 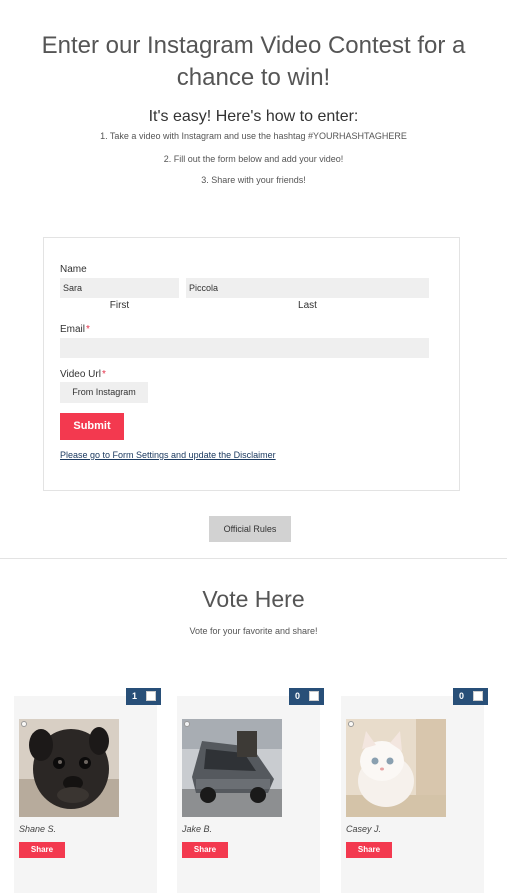 What do you see at coordinates (253, 631) in the screenshot?
I see `vote-subtitle: Vote for your favorite and share!` at bounding box center [253, 631].